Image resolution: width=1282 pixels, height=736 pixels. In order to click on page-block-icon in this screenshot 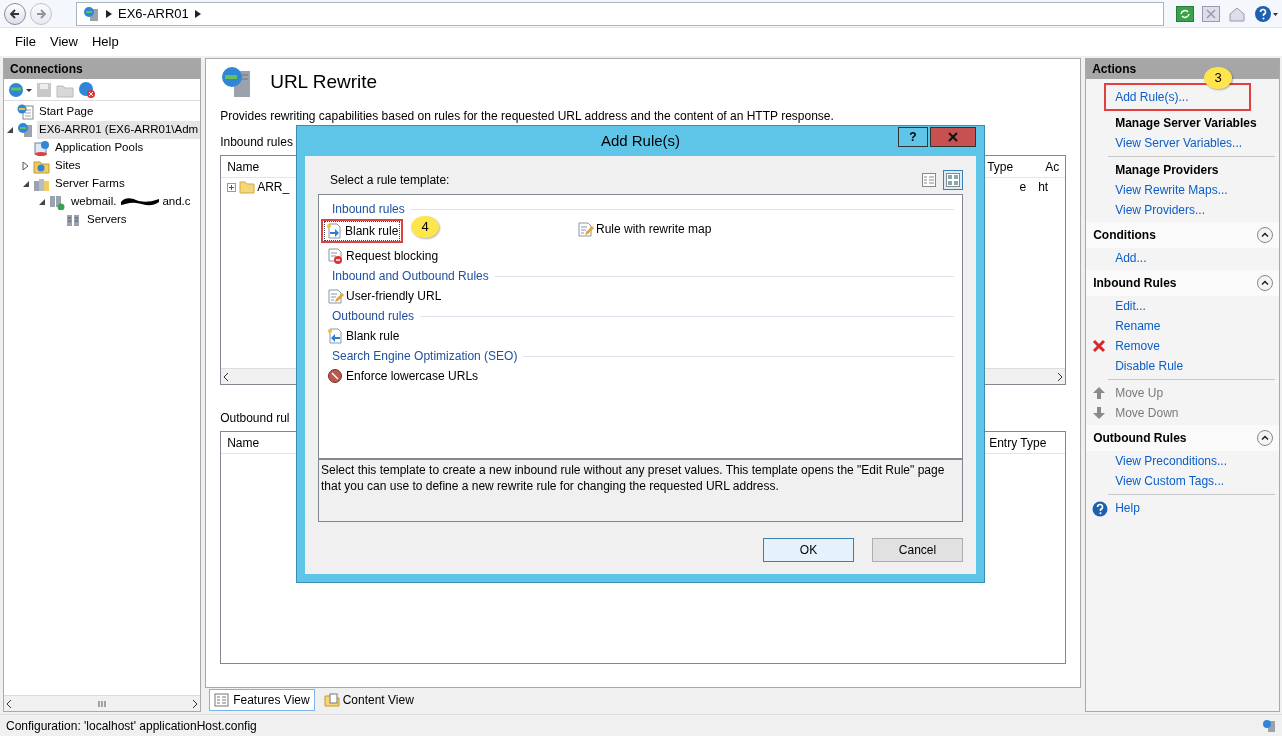, I will do `click(335, 256)`.